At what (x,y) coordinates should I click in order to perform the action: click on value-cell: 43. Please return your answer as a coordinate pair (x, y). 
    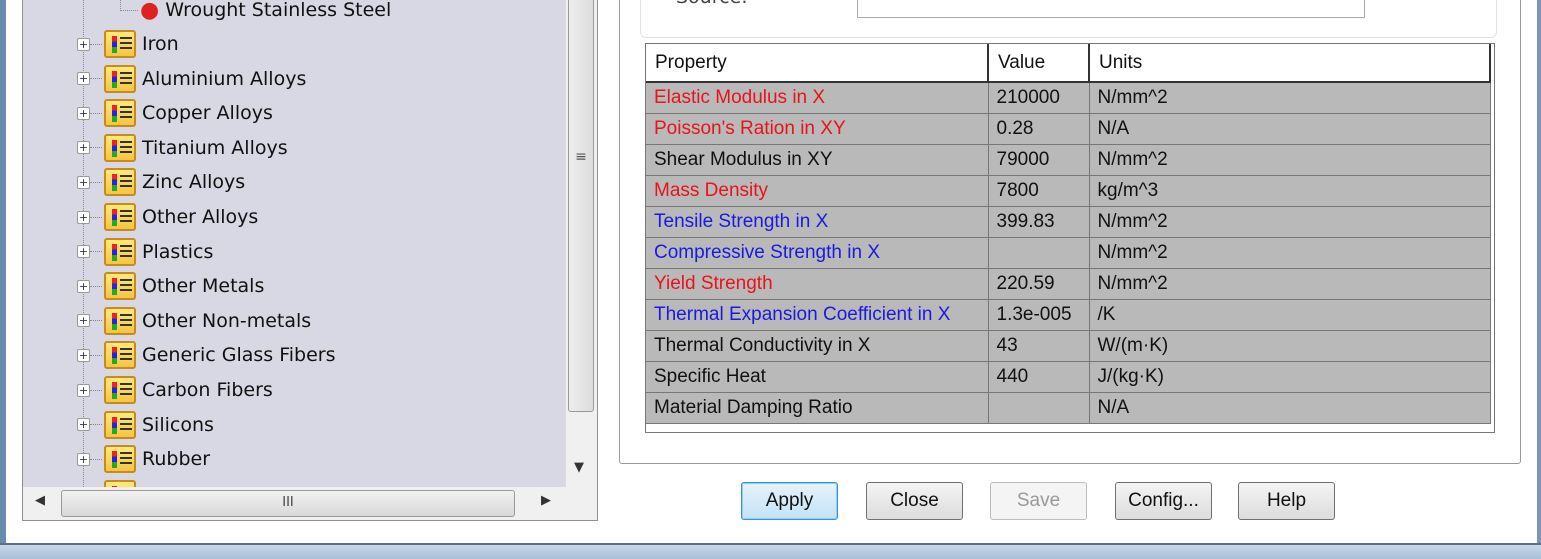
    Looking at the image, I should click on (1039, 346).